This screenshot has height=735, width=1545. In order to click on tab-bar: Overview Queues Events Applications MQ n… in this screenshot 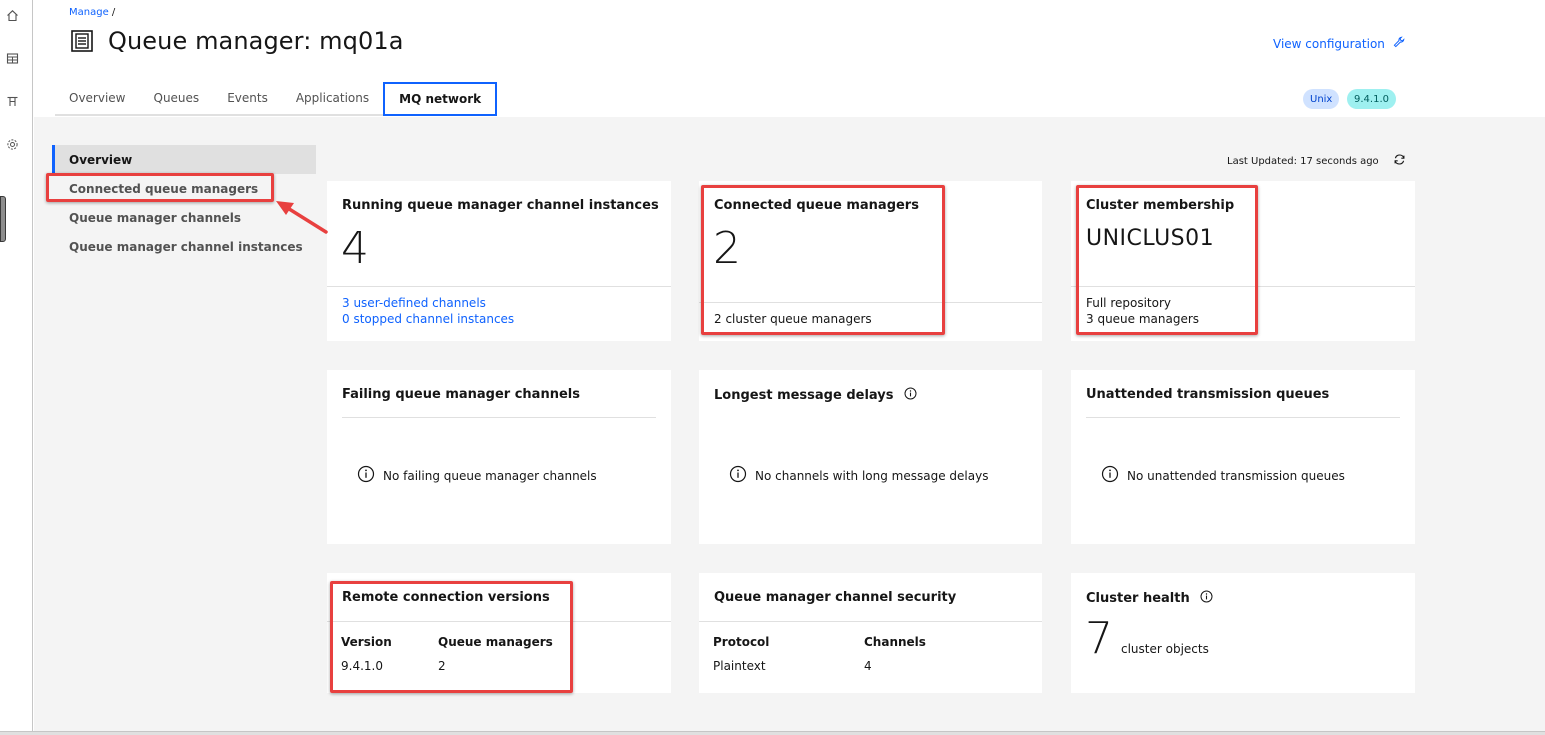, I will do `click(276, 99)`.